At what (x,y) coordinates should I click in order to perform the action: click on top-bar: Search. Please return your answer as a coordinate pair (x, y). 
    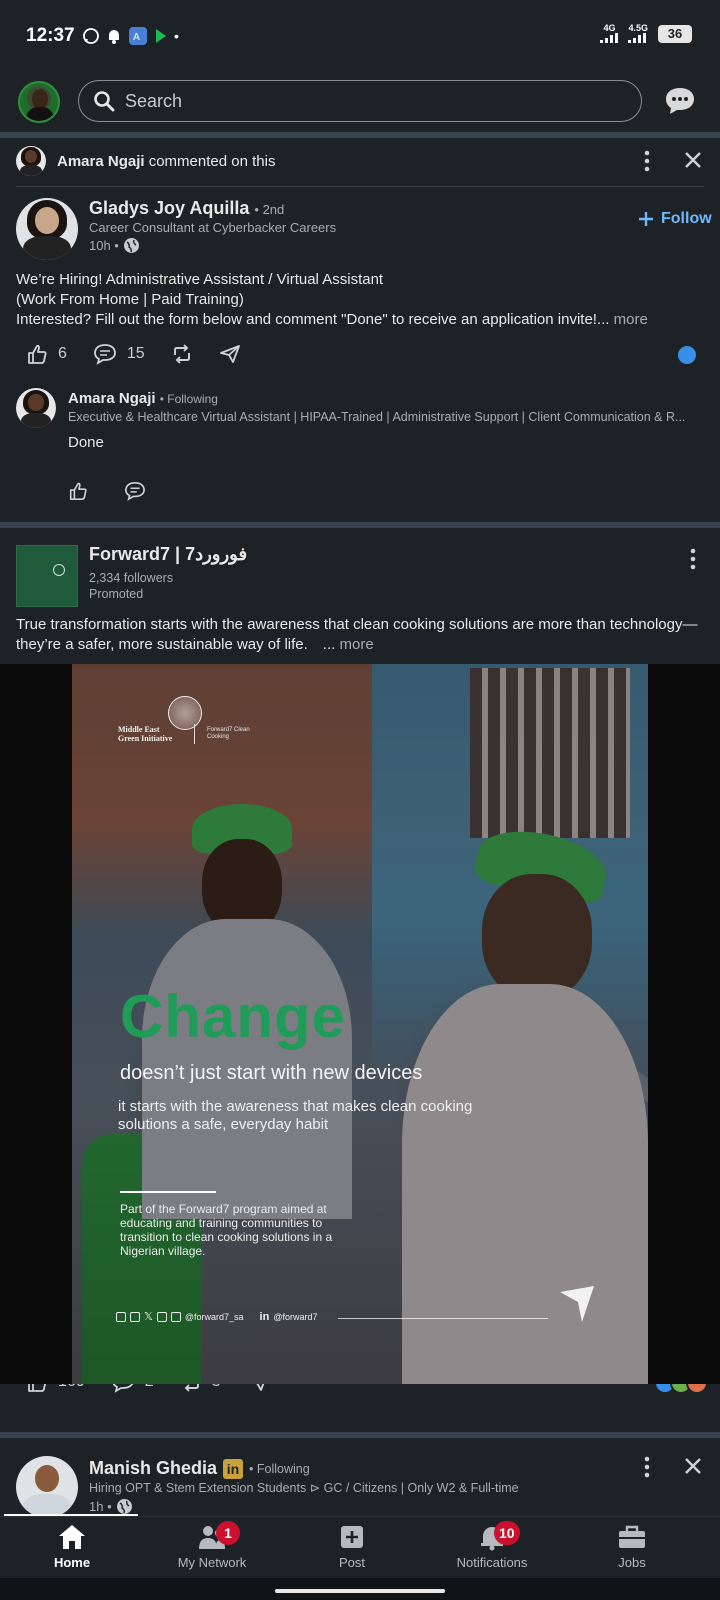
    Looking at the image, I should click on (360, 102).